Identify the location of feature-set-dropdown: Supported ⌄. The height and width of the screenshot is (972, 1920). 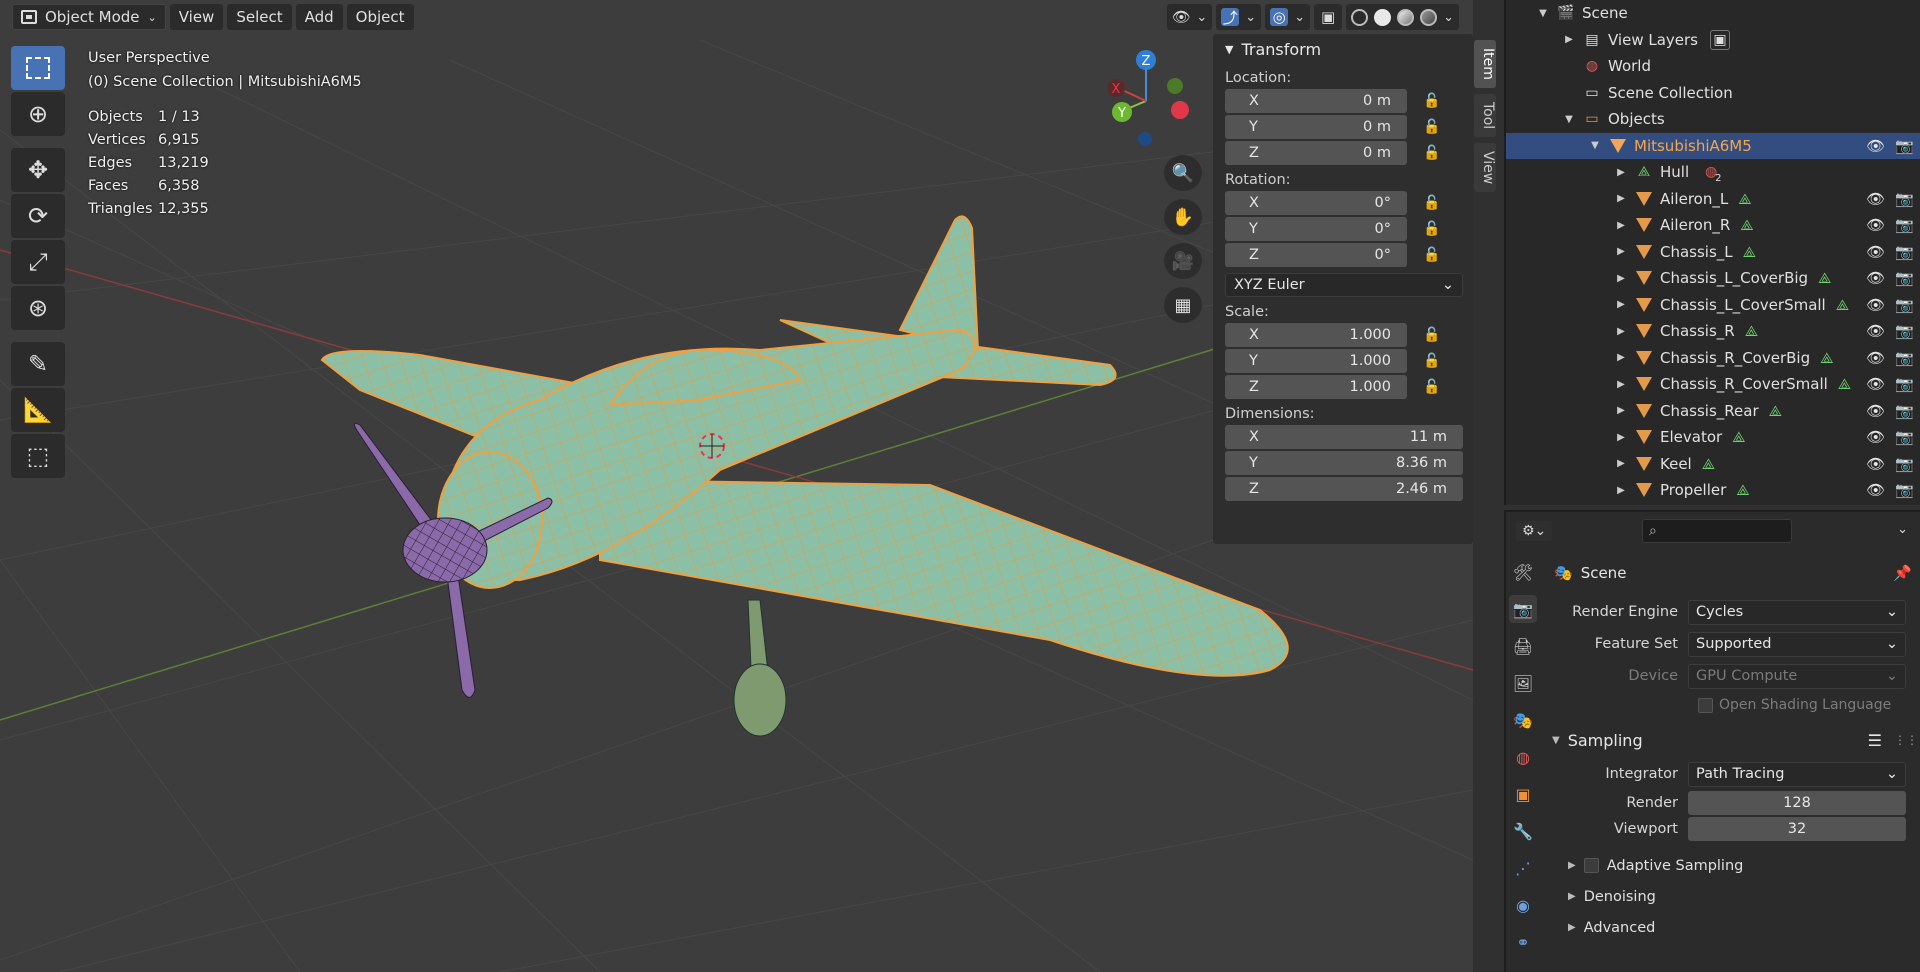
(1797, 644).